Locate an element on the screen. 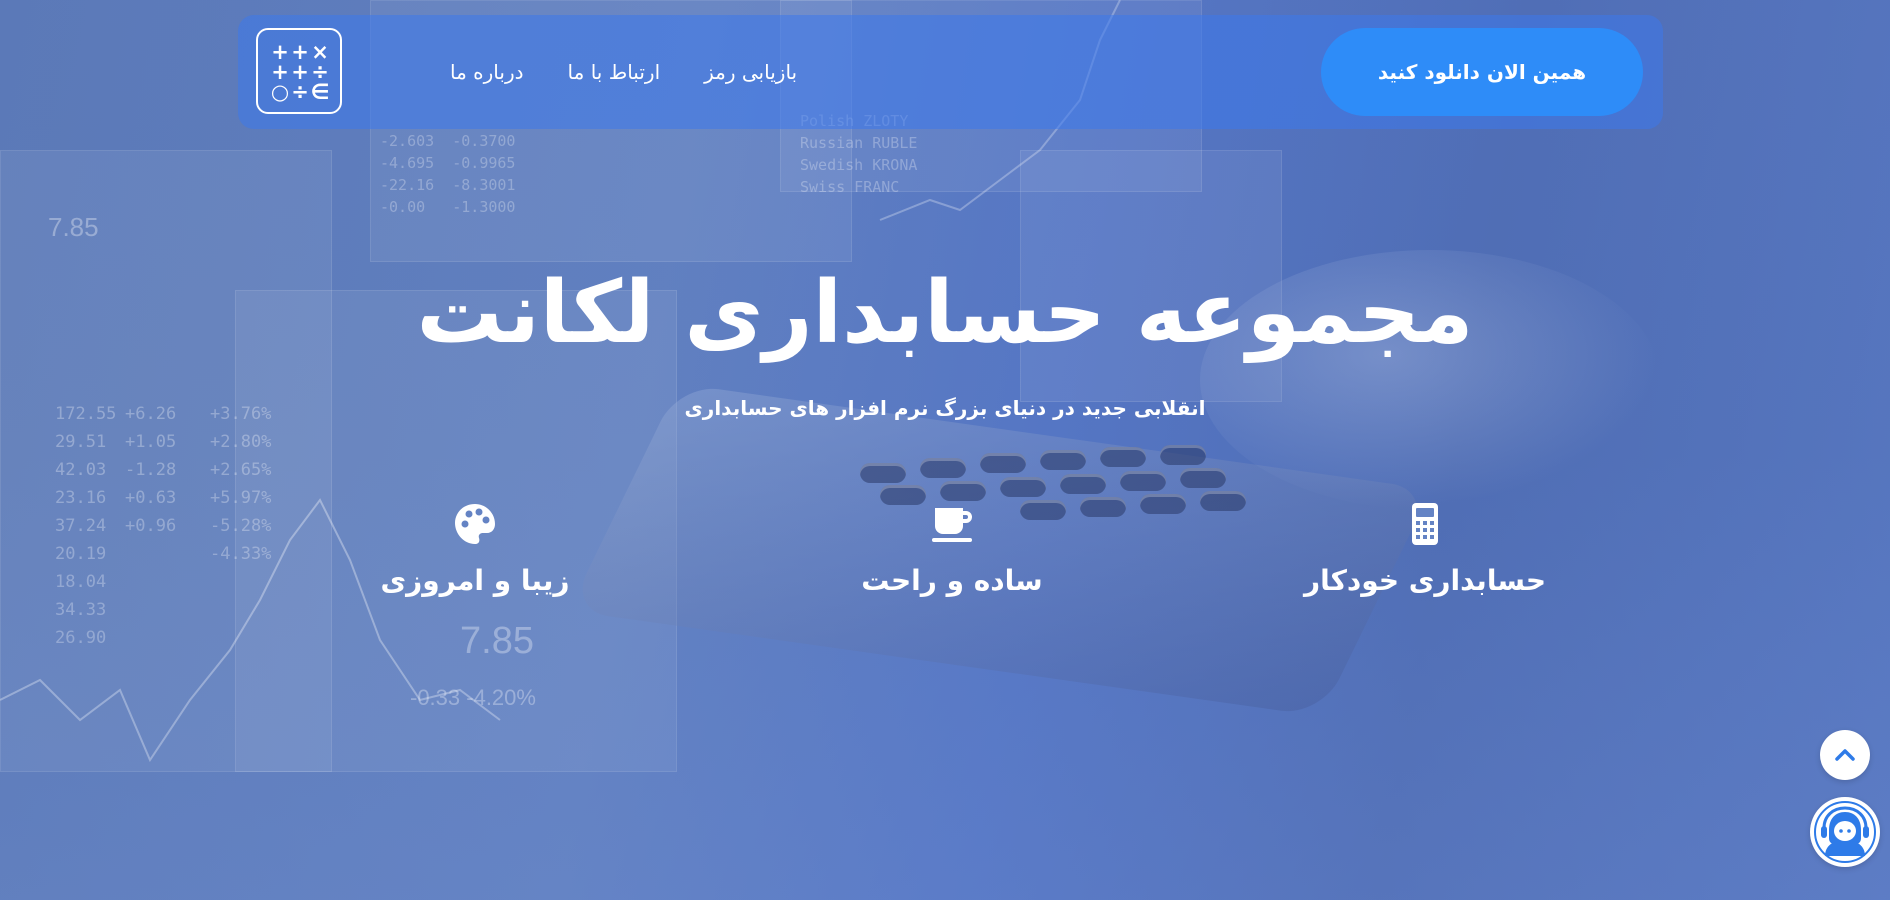 This screenshot has width=1890, height=900. support-agent-icon is located at coordinates (1845, 832).